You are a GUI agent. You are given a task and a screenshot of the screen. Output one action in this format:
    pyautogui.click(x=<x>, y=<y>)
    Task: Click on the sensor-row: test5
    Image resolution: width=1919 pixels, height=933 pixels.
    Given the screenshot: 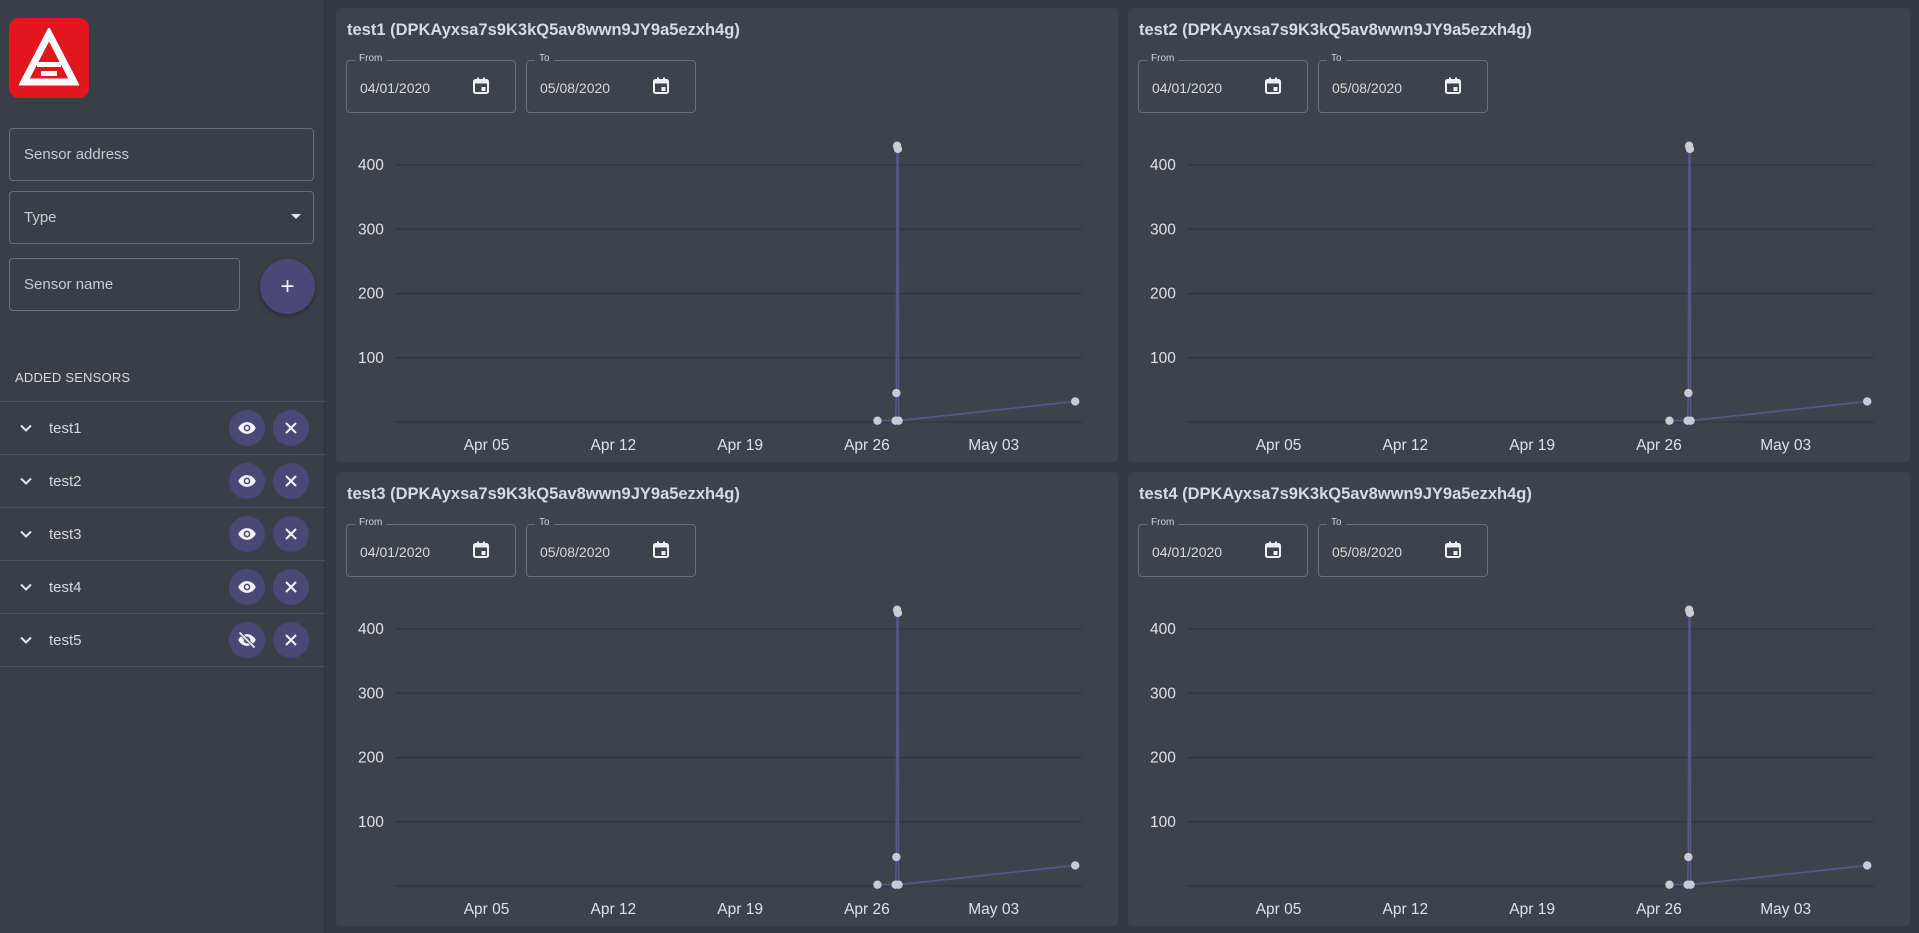 What is the action you would take?
    pyautogui.click(x=162, y=640)
    